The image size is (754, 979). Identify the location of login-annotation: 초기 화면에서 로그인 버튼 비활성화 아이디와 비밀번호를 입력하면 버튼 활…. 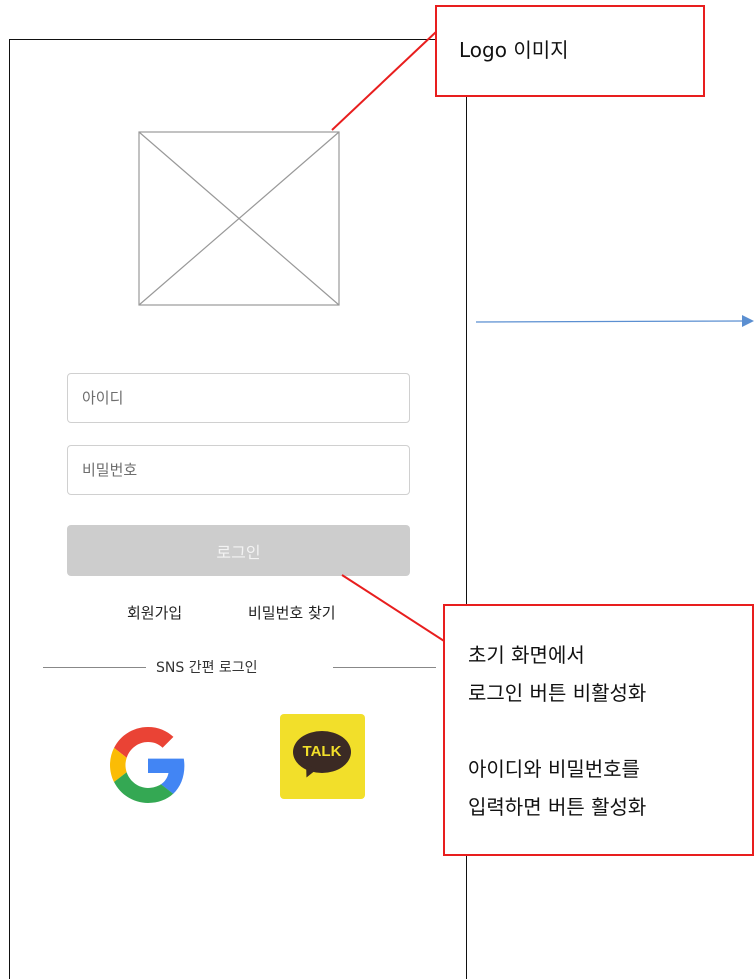
(598, 730).